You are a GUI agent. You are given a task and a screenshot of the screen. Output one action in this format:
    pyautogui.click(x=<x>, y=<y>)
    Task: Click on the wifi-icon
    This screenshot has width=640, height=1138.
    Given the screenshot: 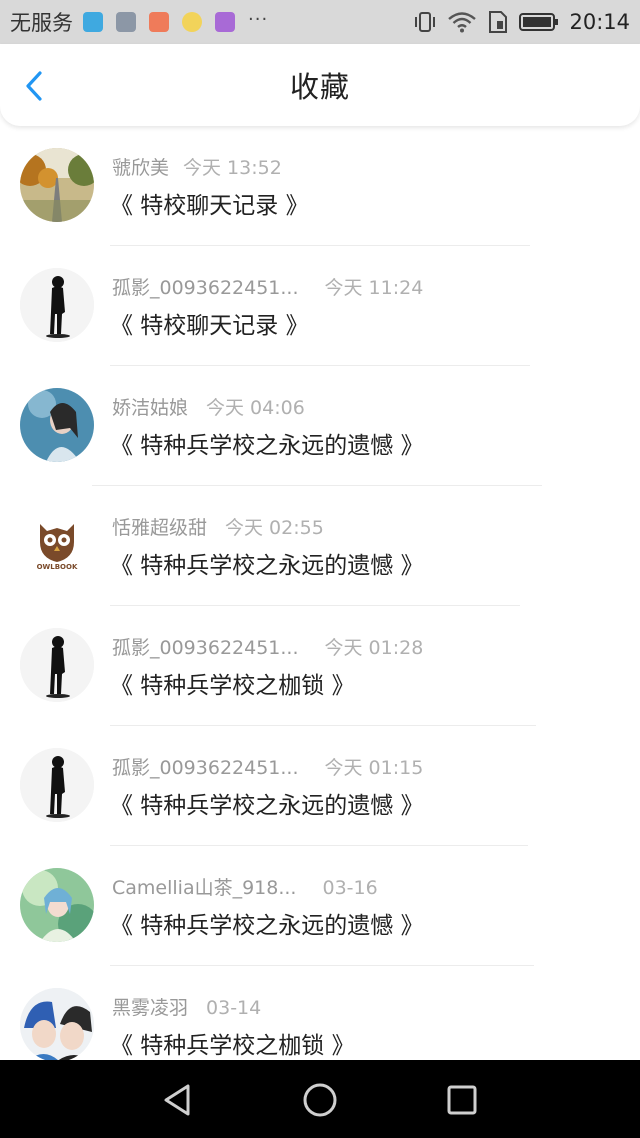 What is the action you would take?
    pyautogui.click(x=462, y=22)
    